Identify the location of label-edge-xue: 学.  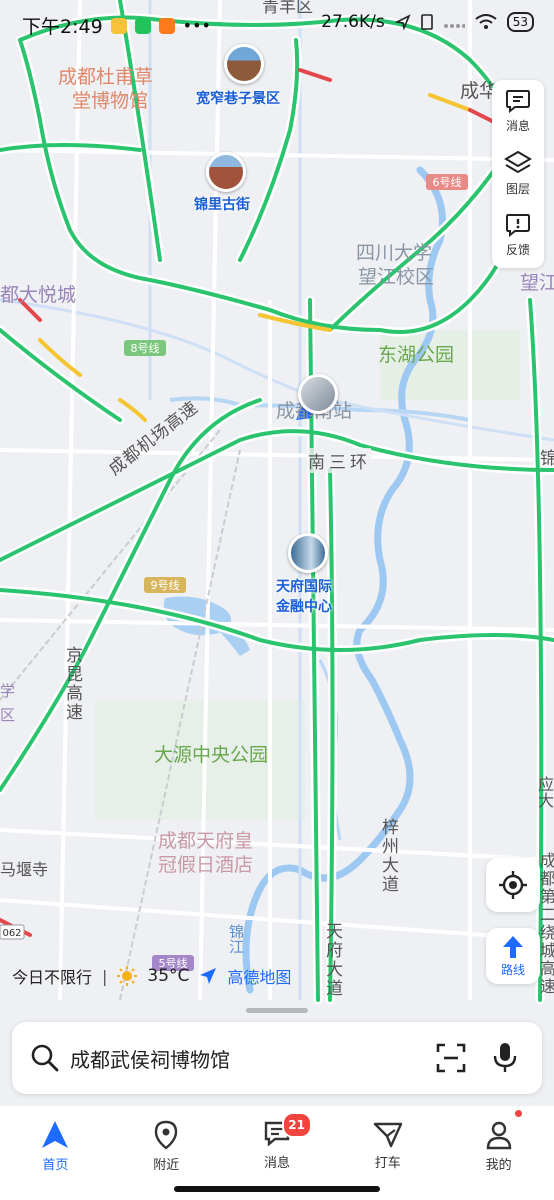
(8, 691).